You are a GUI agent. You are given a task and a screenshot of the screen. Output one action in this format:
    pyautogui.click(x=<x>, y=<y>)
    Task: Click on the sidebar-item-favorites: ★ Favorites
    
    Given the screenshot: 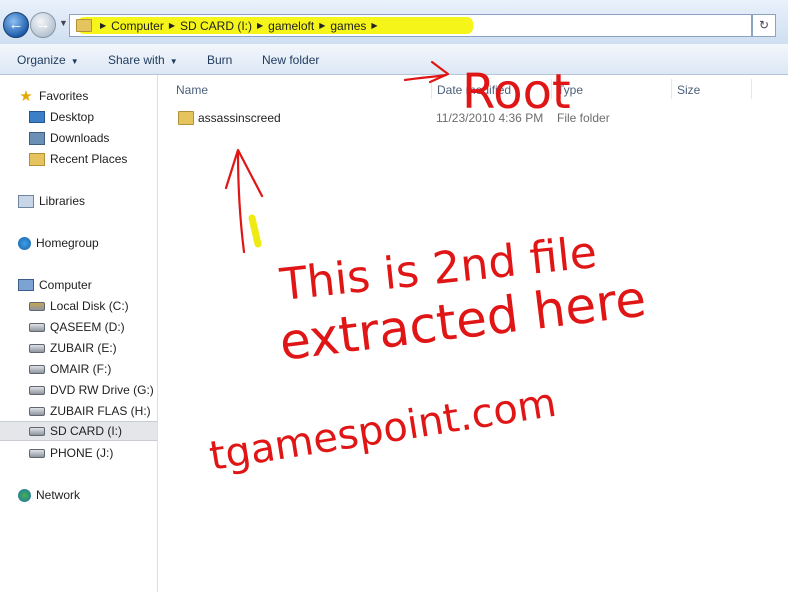 What is the action you would take?
    pyautogui.click(x=87, y=96)
    